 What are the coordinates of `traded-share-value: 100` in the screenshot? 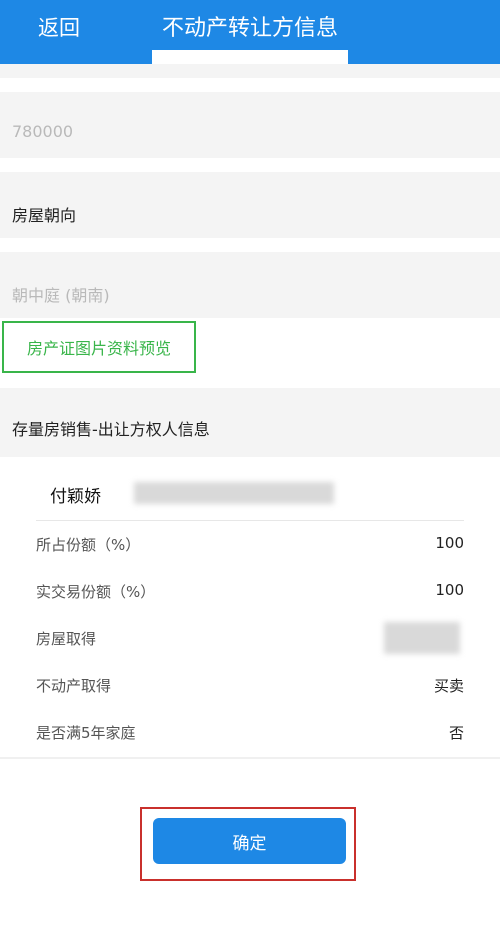 It's located at (449, 590).